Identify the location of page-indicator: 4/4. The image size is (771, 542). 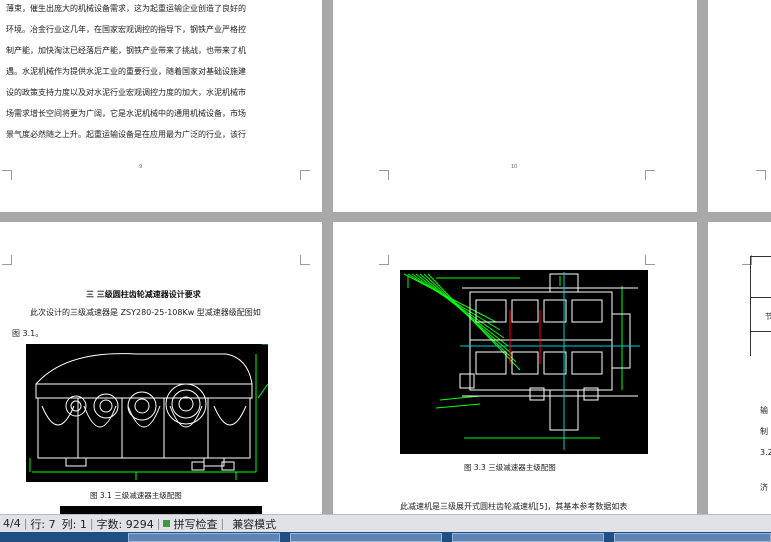
(12, 523).